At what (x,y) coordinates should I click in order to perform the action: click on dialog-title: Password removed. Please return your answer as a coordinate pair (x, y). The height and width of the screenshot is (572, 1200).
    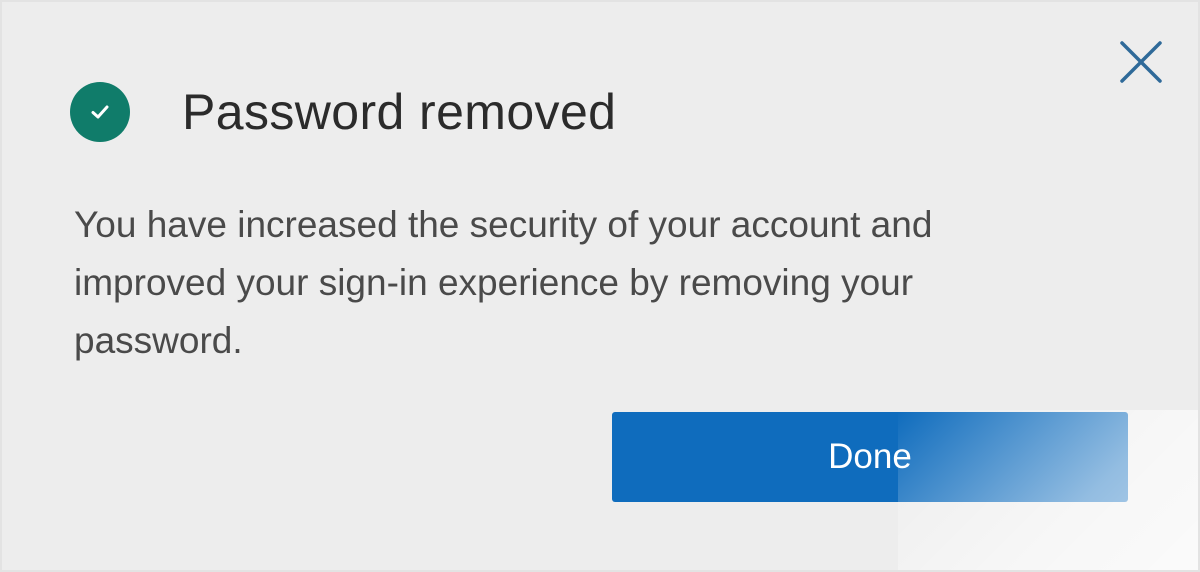
    Looking at the image, I should click on (399, 112).